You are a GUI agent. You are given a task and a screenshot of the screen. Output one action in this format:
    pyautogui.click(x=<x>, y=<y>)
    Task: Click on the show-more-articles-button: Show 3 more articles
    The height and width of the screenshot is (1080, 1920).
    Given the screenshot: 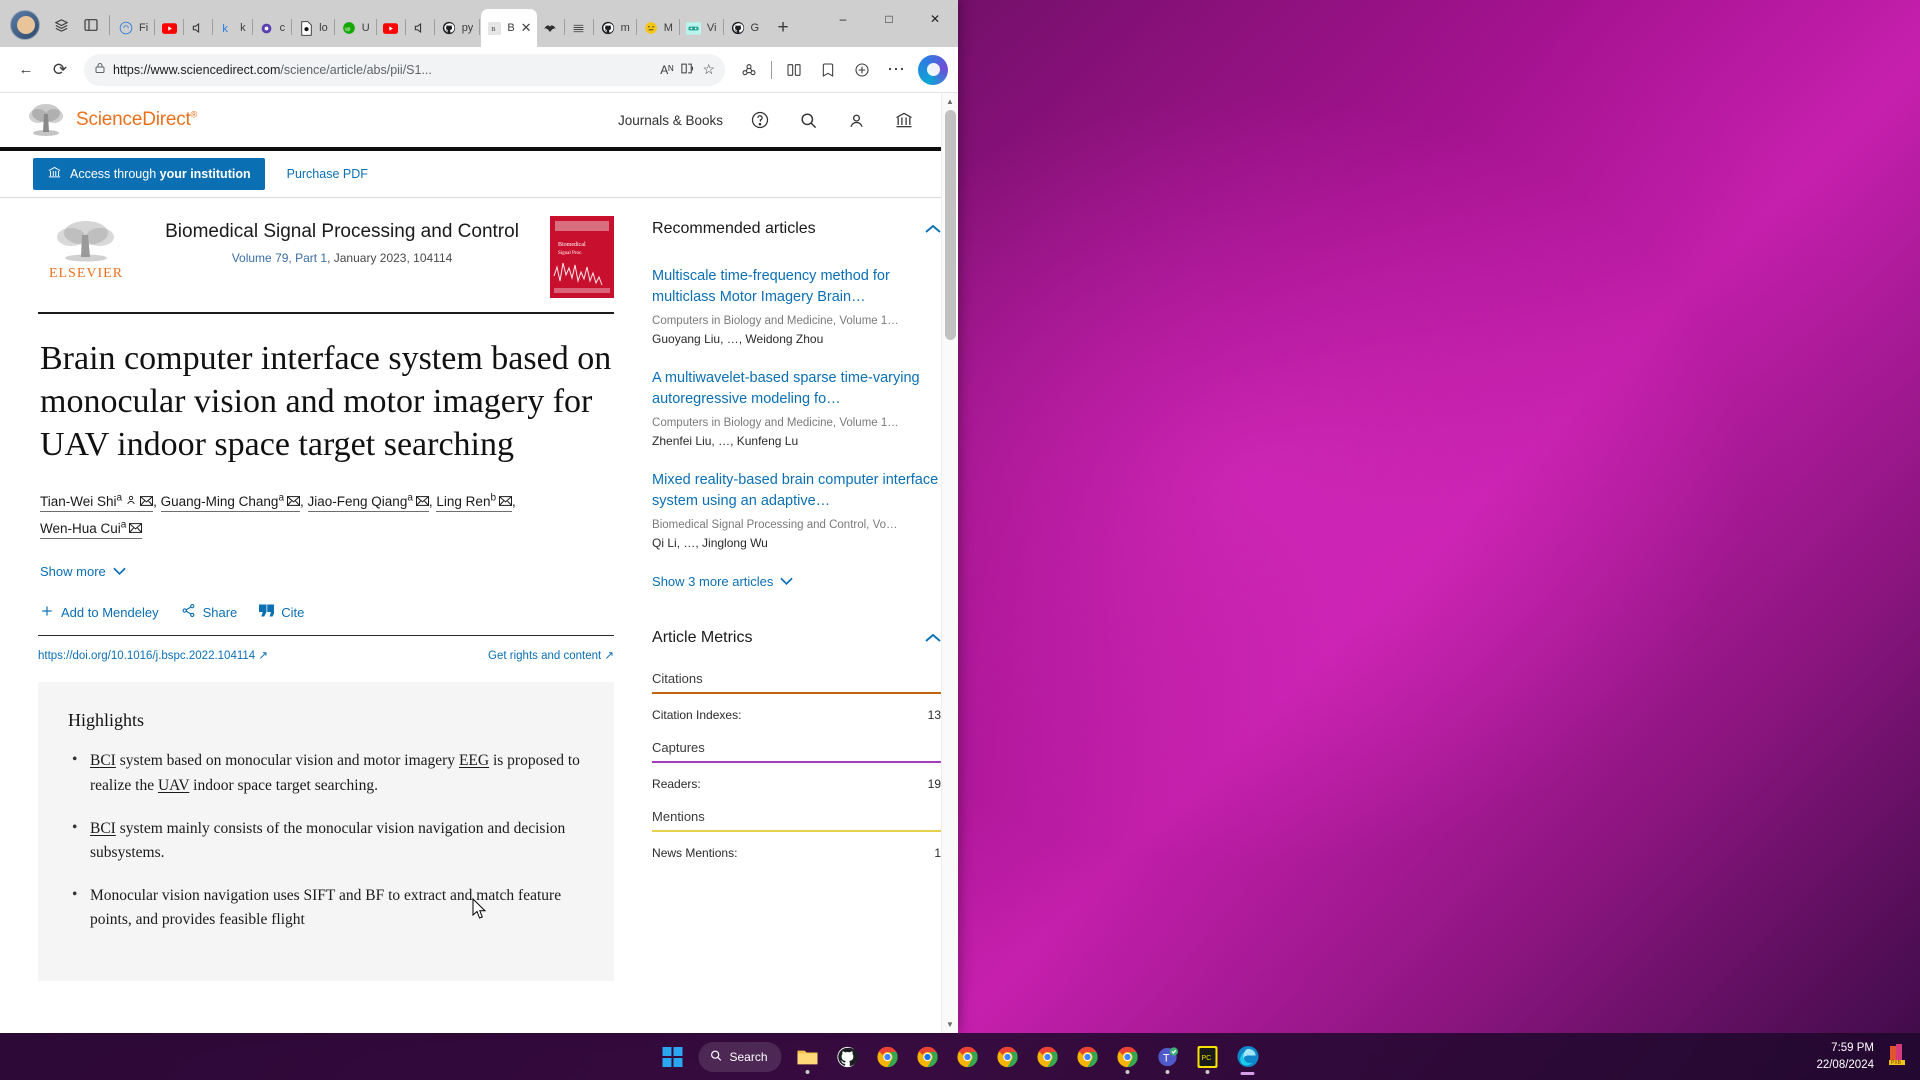 What is the action you would take?
    pyautogui.click(x=796, y=581)
    